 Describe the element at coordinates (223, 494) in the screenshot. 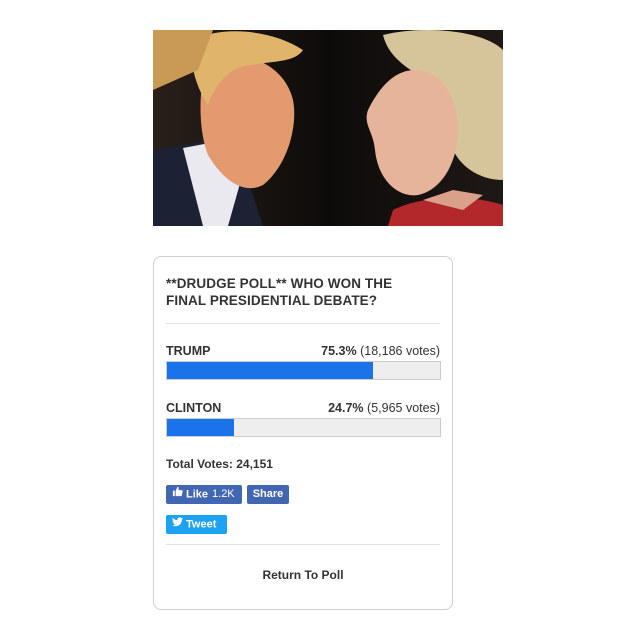

I see `like-count: 1.2K` at that location.